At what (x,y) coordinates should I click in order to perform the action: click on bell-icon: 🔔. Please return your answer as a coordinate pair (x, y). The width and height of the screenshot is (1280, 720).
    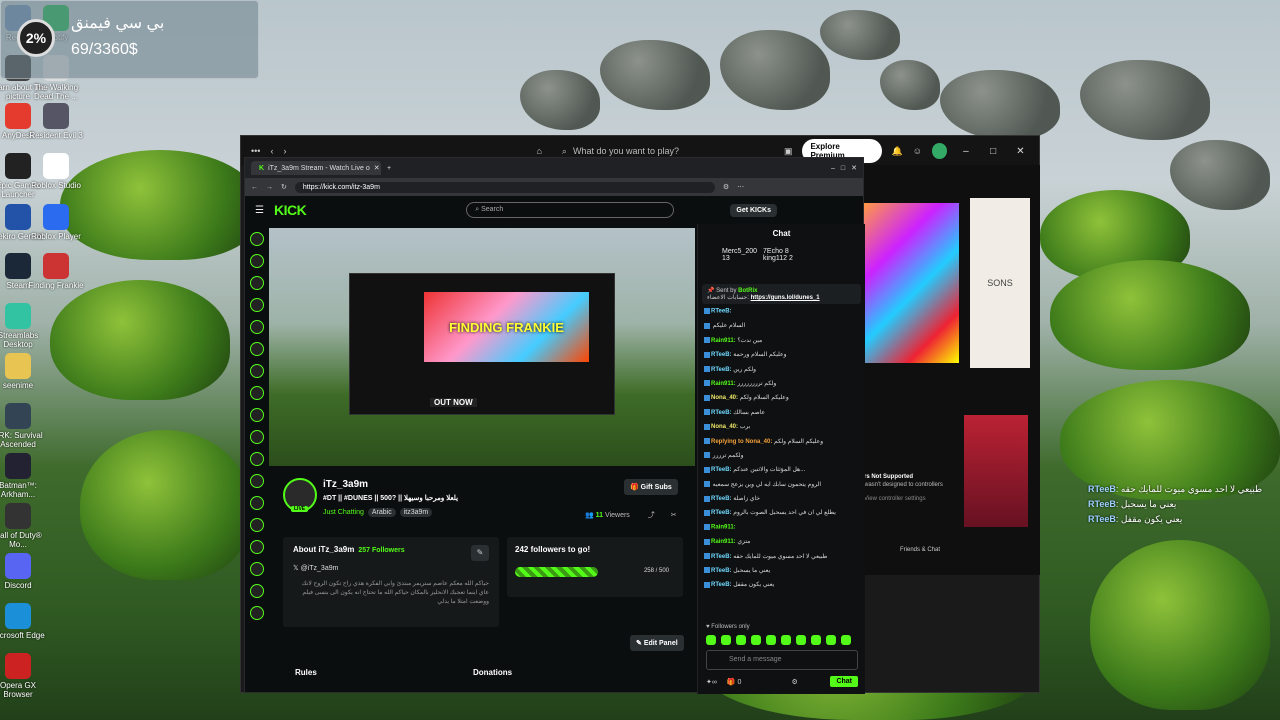
    Looking at the image, I should click on (897, 151).